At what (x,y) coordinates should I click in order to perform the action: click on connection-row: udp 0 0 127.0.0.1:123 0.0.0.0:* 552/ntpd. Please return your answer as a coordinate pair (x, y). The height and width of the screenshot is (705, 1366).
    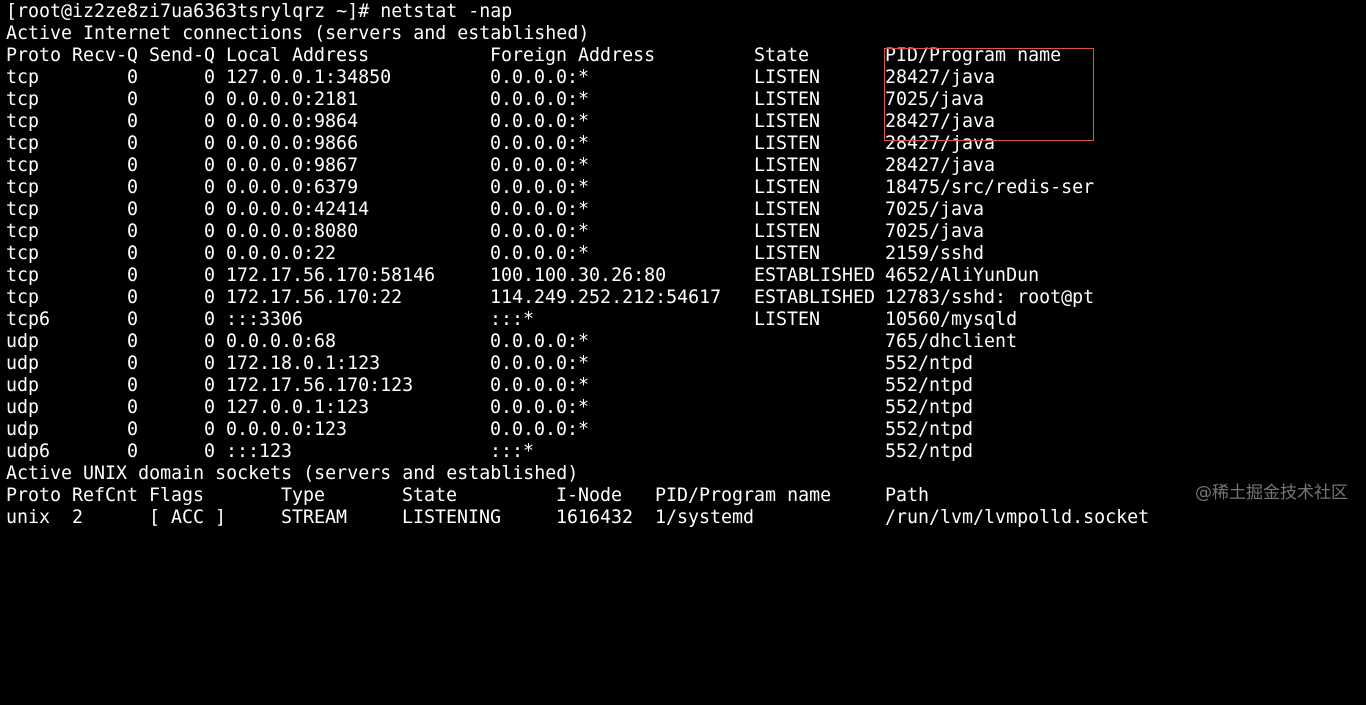
    Looking at the image, I should click on (686, 408).